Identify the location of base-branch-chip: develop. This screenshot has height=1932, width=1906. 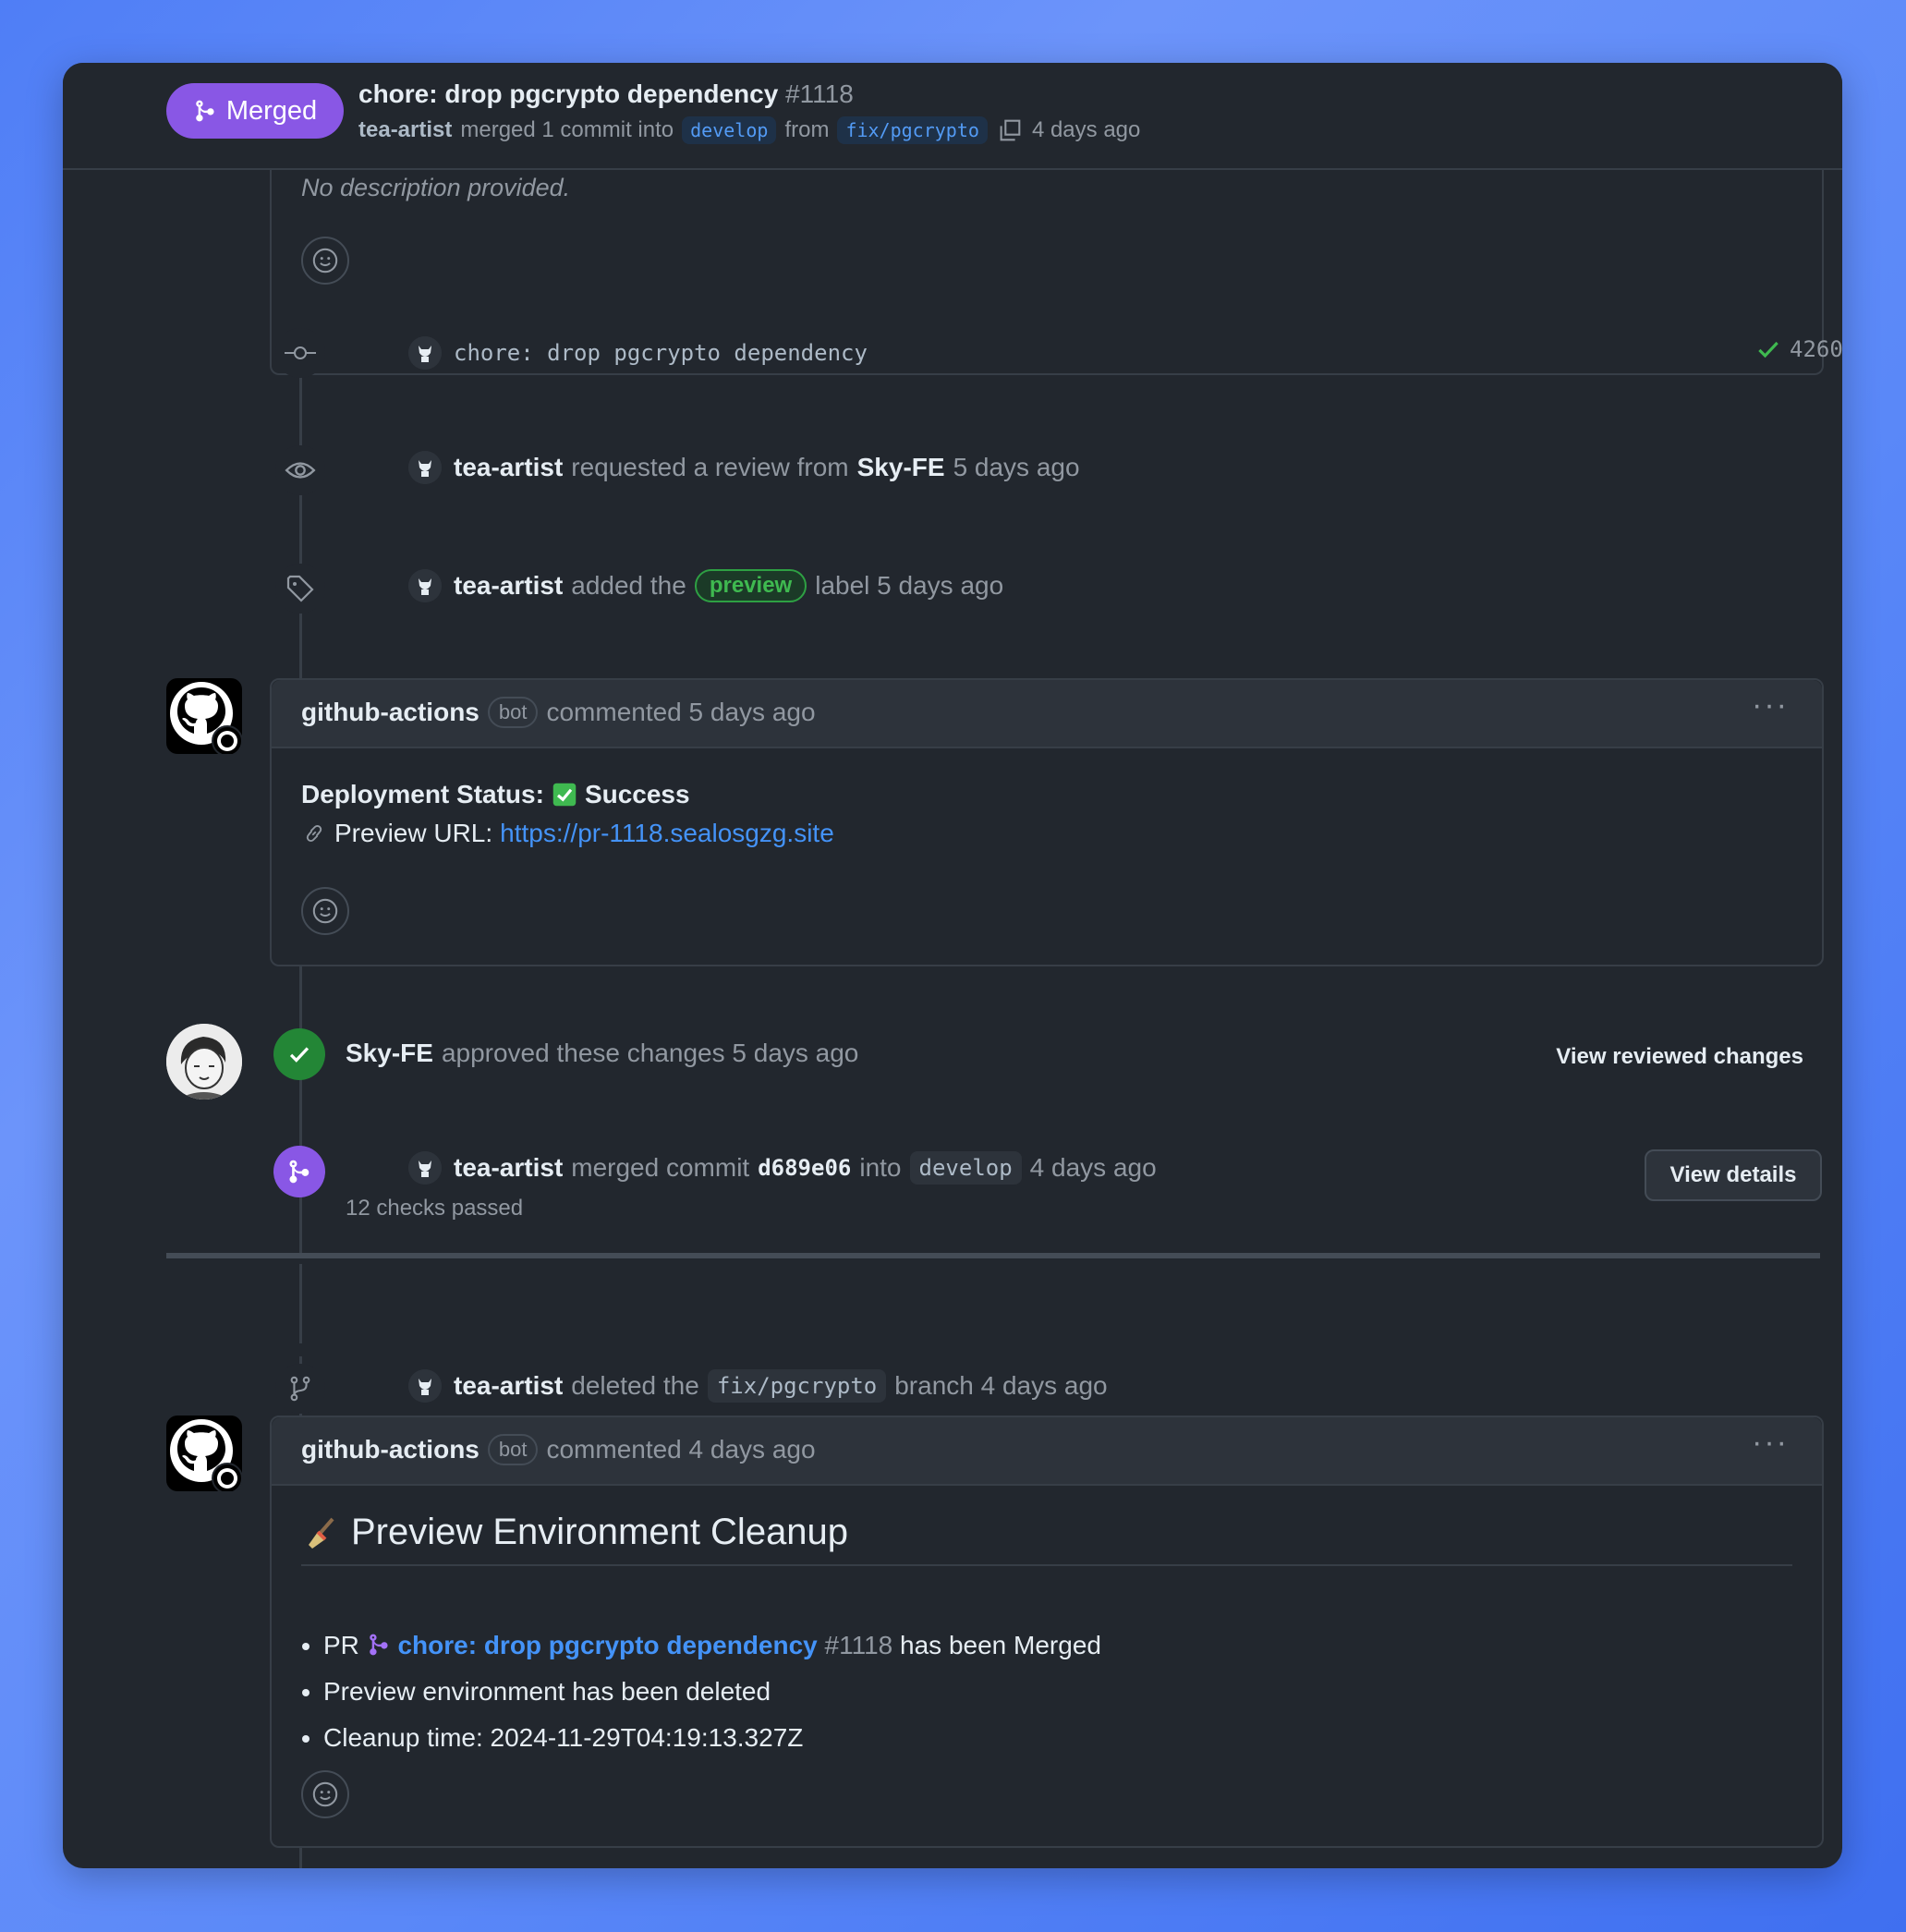
(729, 130).